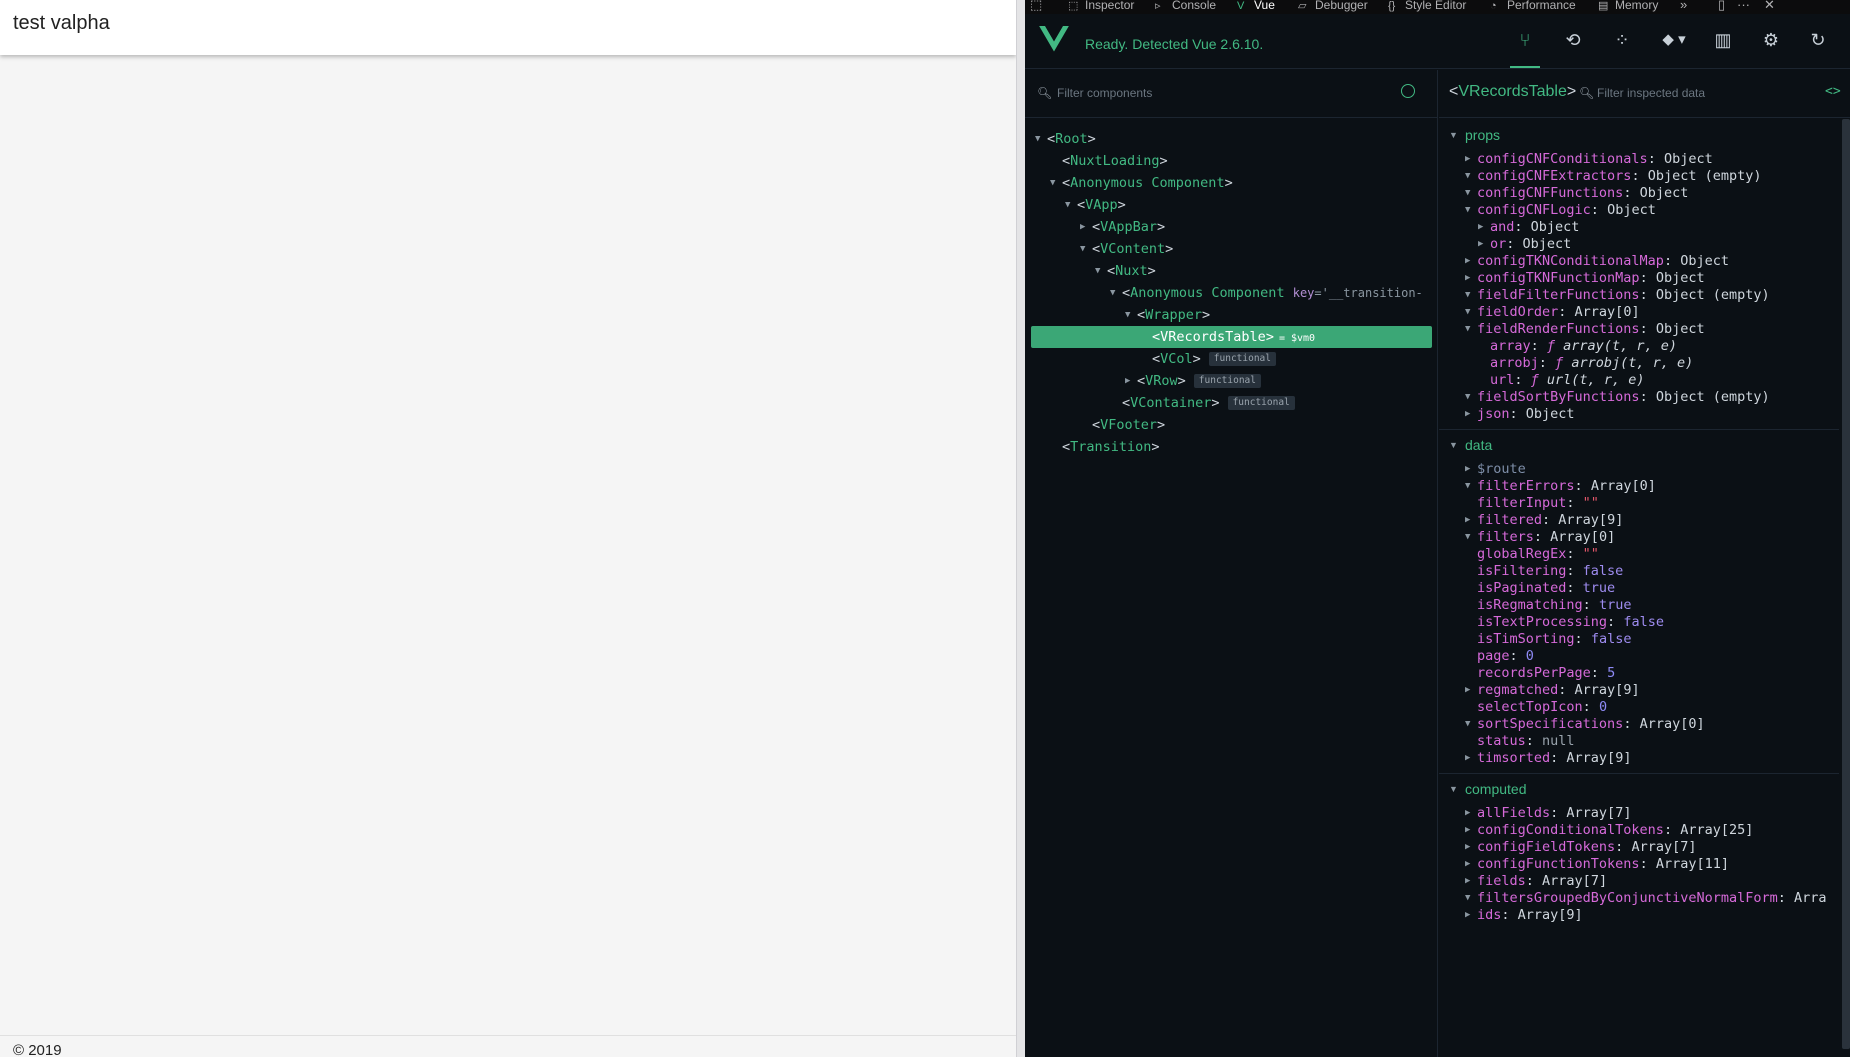 Image resolution: width=1850 pixels, height=1057 pixels. I want to click on code-icon: <>, so click(1833, 91).